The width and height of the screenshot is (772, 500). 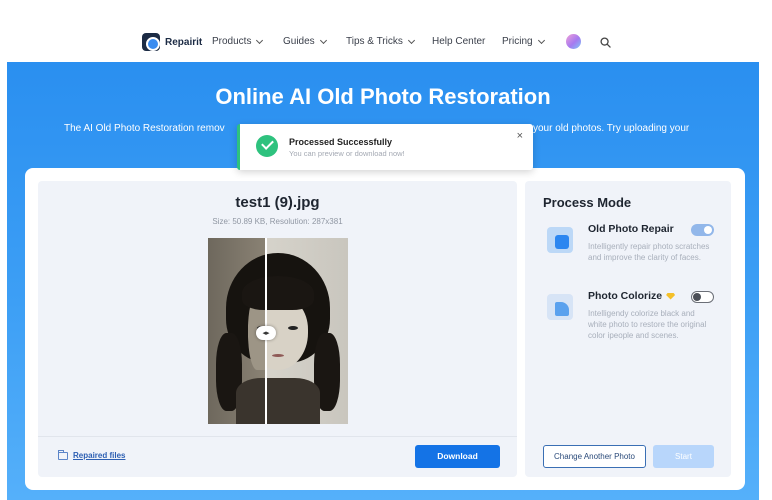 I want to click on nav-pricing-label: Pricing, so click(x=517, y=41).